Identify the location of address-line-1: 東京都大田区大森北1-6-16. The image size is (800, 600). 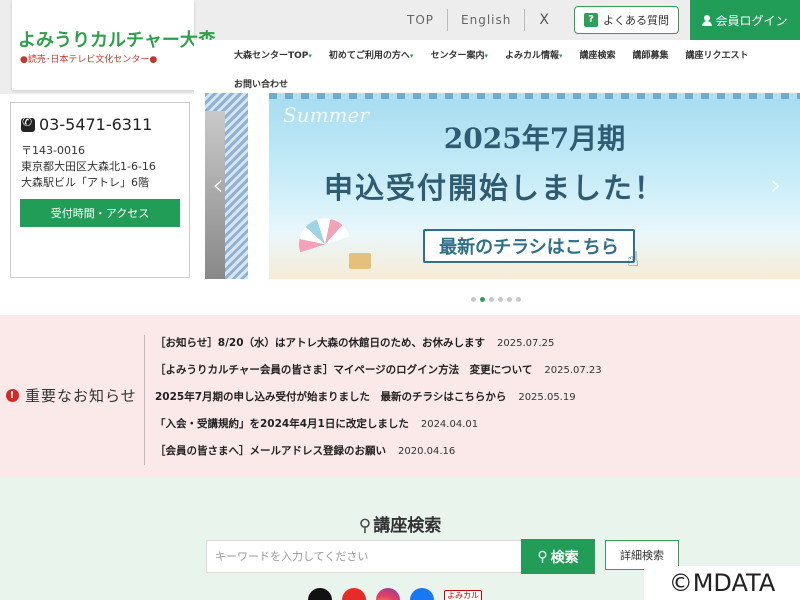
(88, 166).